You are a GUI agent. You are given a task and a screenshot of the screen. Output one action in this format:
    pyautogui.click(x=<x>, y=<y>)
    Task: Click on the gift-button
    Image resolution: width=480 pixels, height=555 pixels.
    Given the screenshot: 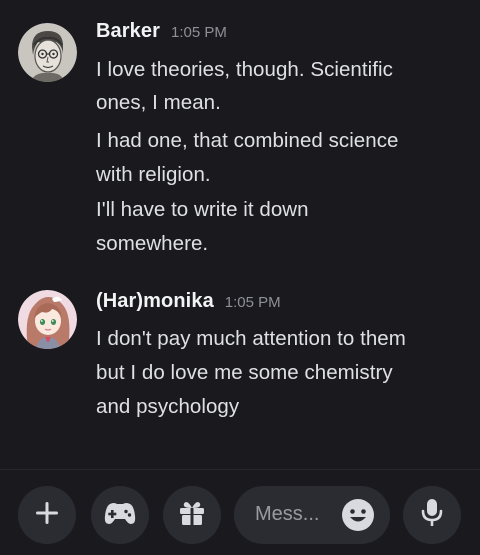 What is the action you would take?
    pyautogui.click(x=192, y=515)
    